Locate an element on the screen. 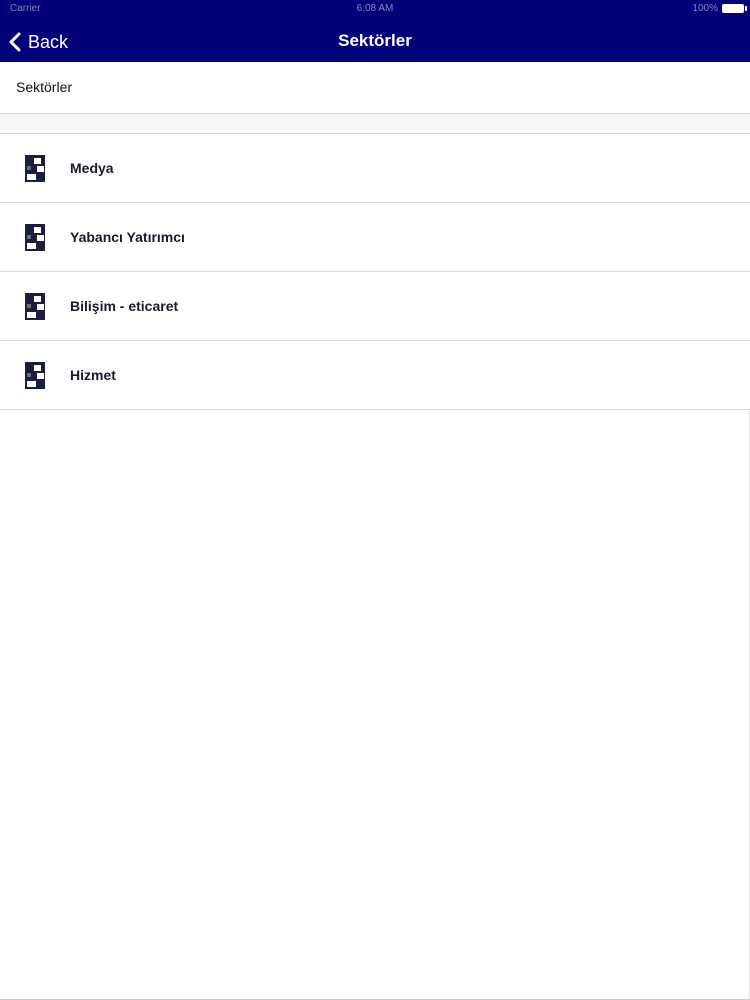 The image size is (750, 1000). status-bar: Carrier 6:08 AM 100% is located at coordinates (375, 9).